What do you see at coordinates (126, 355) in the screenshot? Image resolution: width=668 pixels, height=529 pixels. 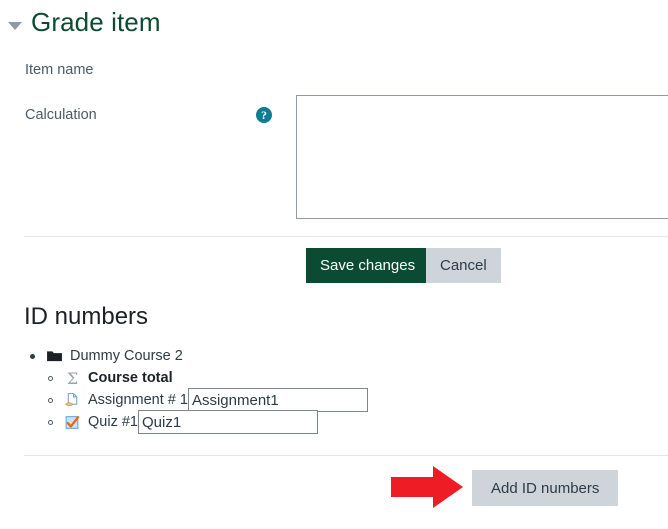 I see `tree-item-label: Dummy Course 2` at bounding box center [126, 355].